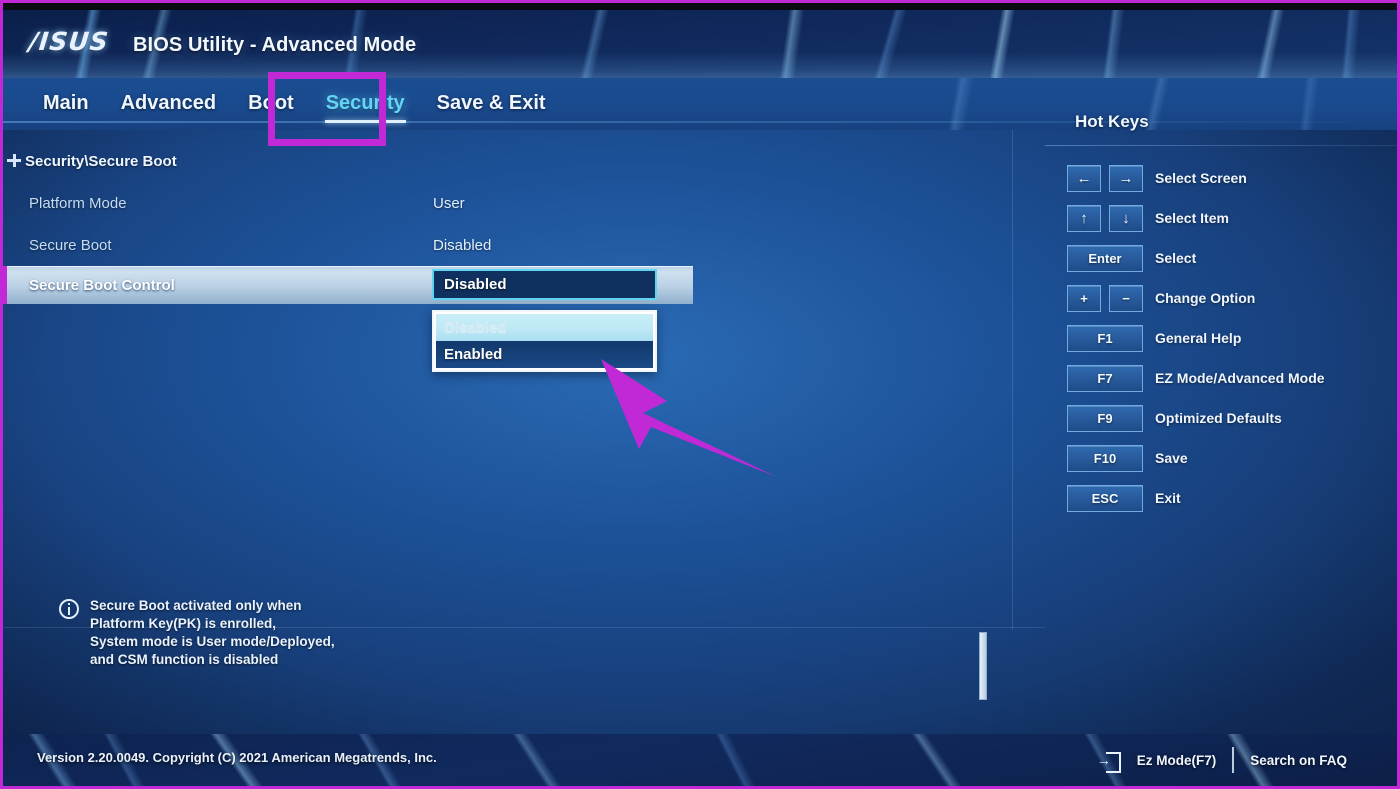 The image size is (1400, 789). What do you see at coordinates (544, 354) in the screenshot?
I see `dropdown-option-enabled: Enabled` at bounding box center [544, 354].